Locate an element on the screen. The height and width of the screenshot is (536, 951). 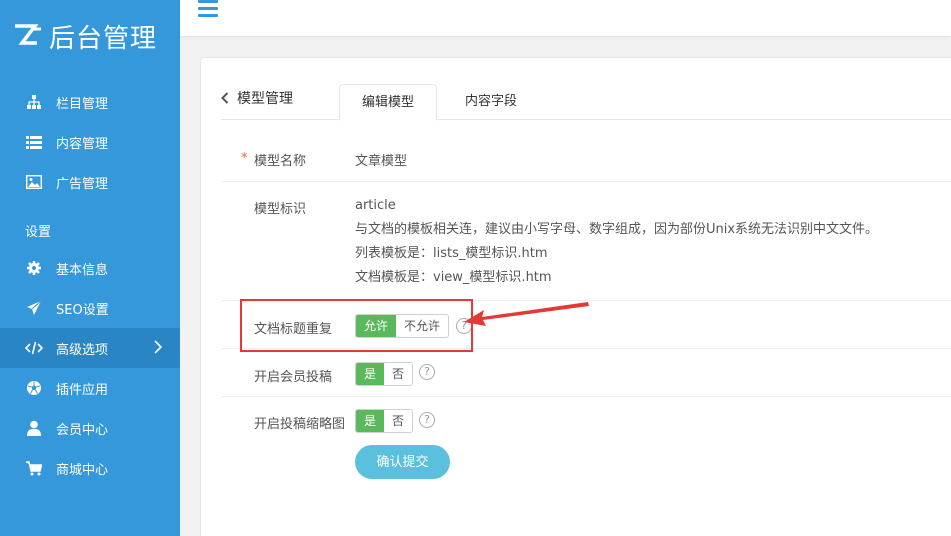
code-icon is located at coordinates (34, 348).